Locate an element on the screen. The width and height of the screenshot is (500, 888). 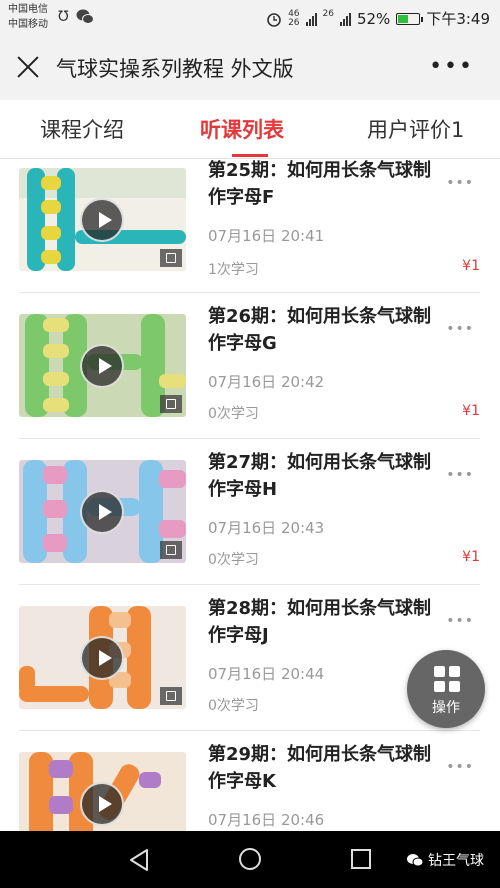
network-type-1: 46 26 is located at coordinates (294, 18).